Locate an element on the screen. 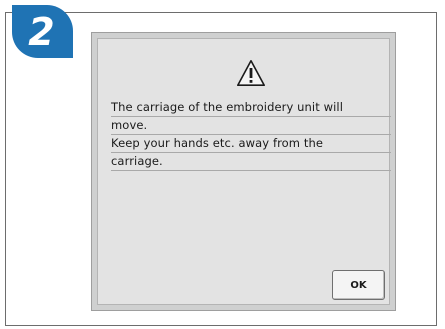 This screenshot has width=445, height=329. warning-triangle-icon is located at coordinates (251, 73).